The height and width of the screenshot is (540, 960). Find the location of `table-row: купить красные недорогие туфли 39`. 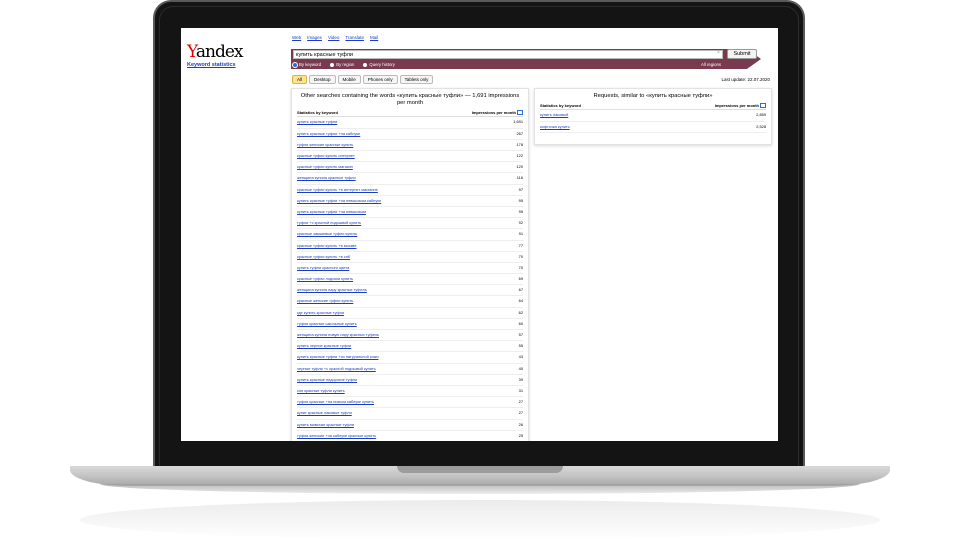

table-row: купить красные недорогие туфли 39 is located at coordinates (410, 380).